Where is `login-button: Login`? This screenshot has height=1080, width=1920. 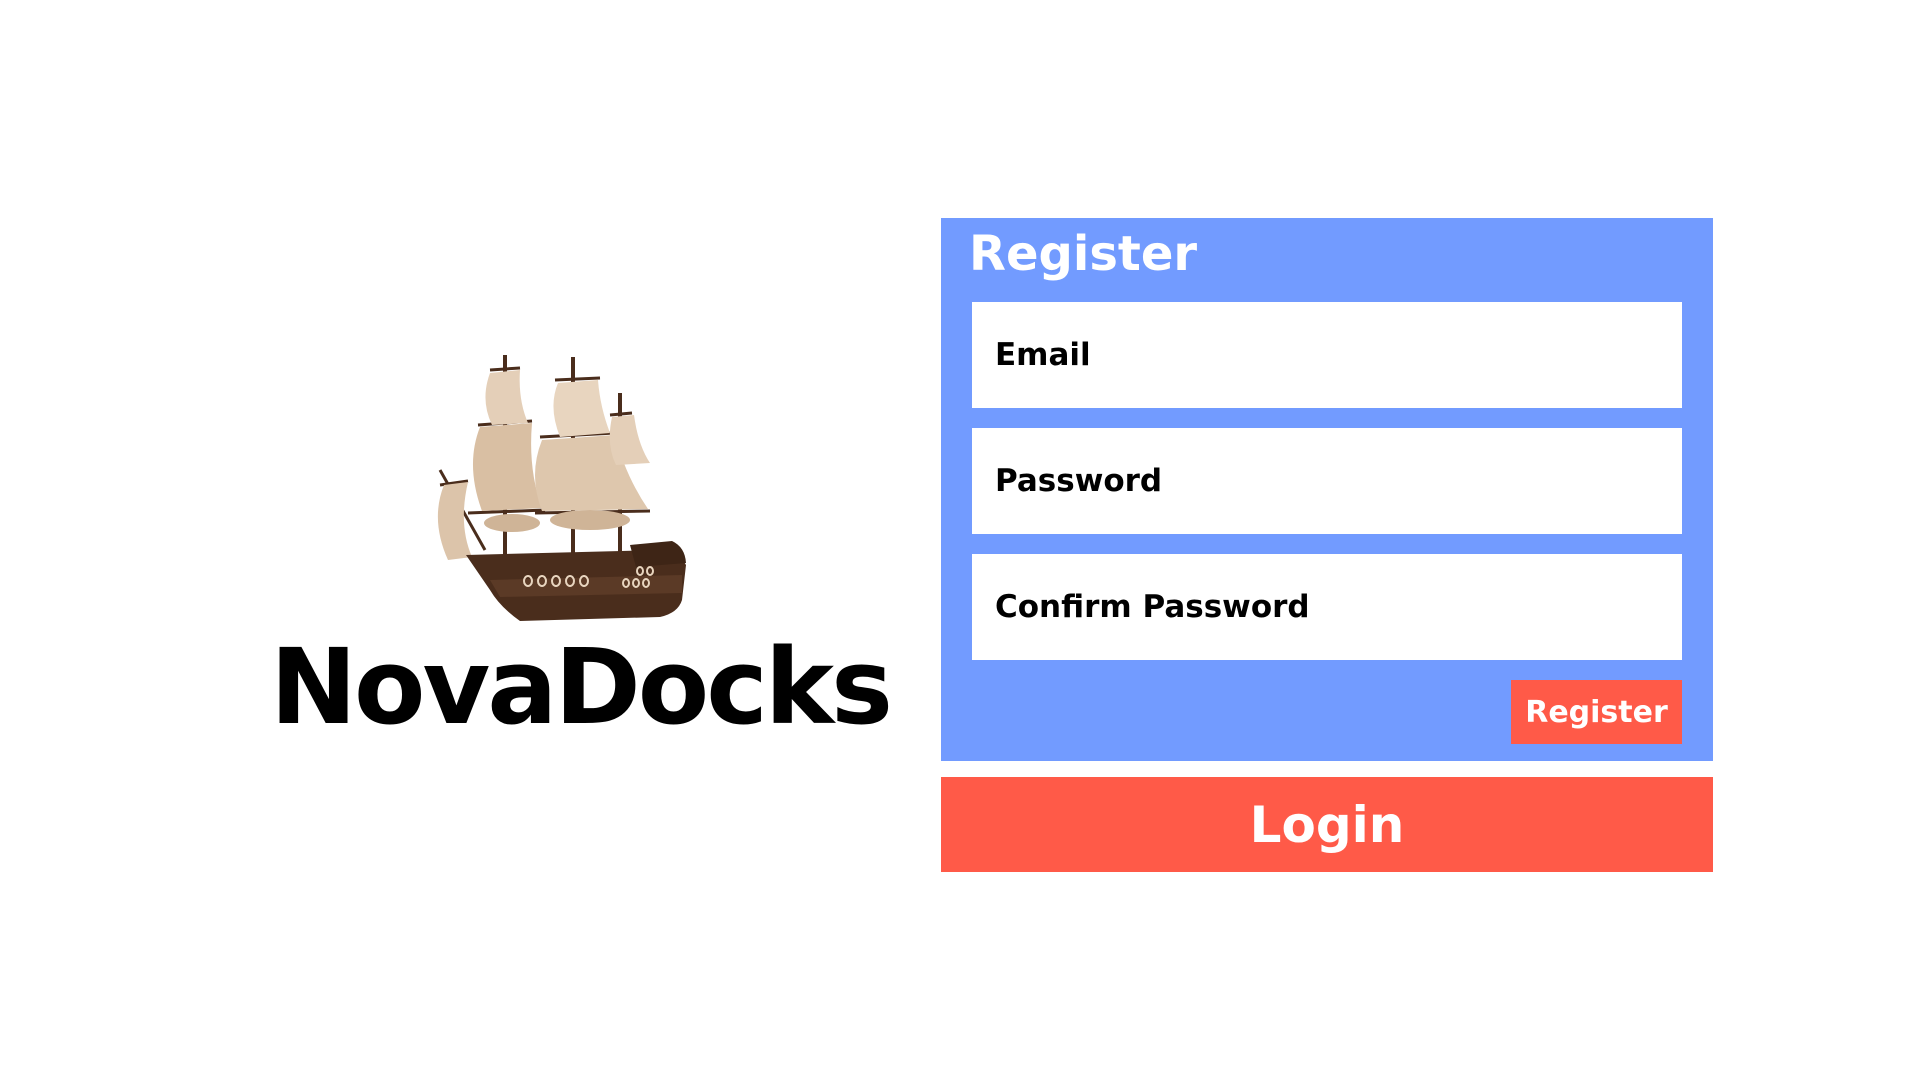 login-button: Login is located at coordinates (1327, 824).